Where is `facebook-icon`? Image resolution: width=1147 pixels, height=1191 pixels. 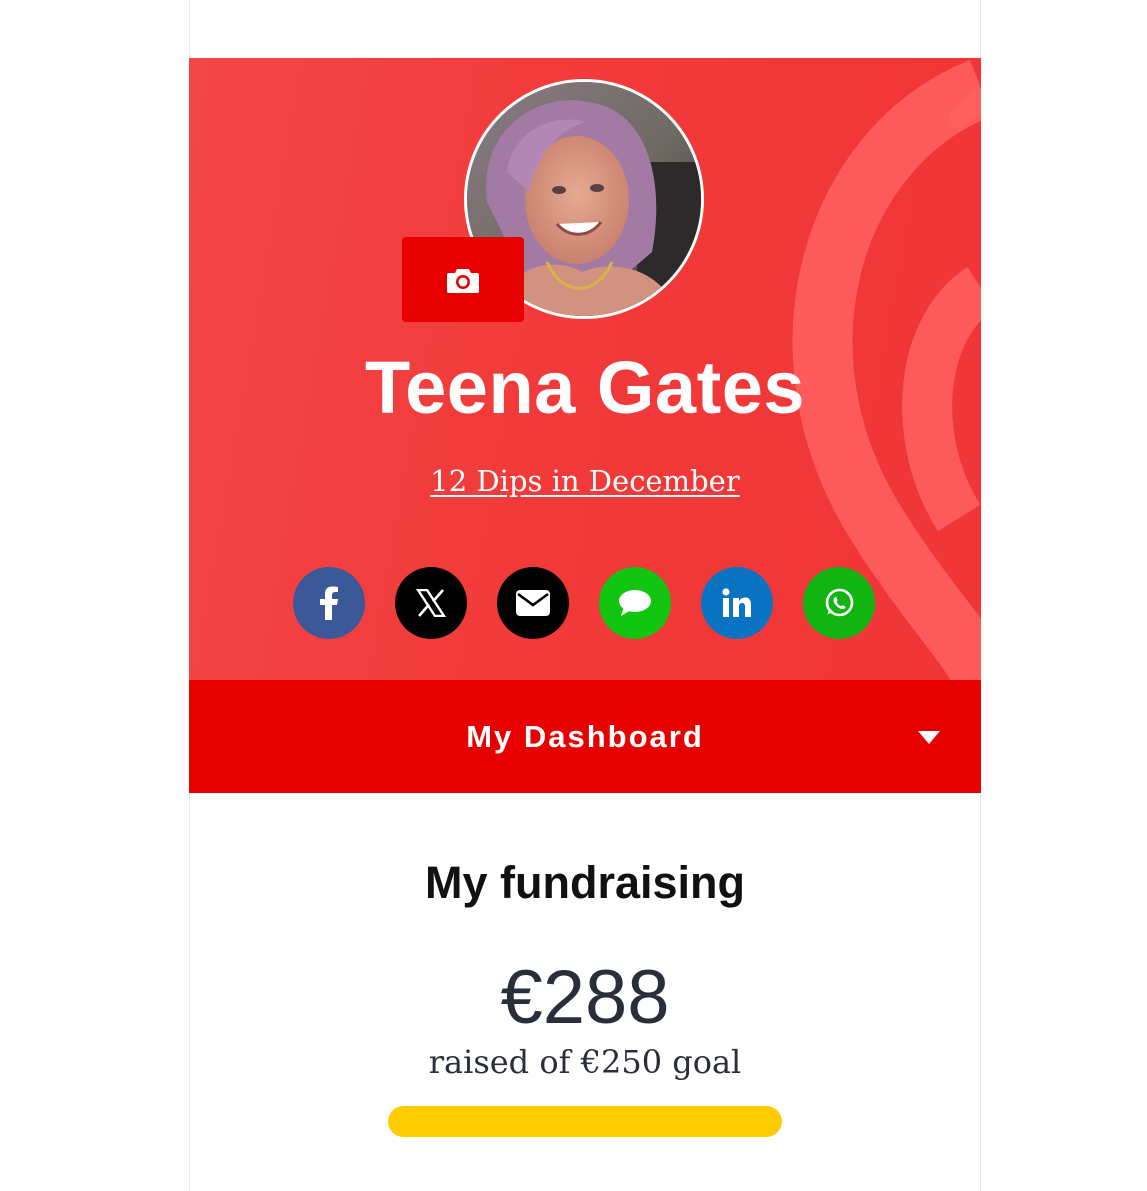 facebook-icon is located at coordinates (329, 603).